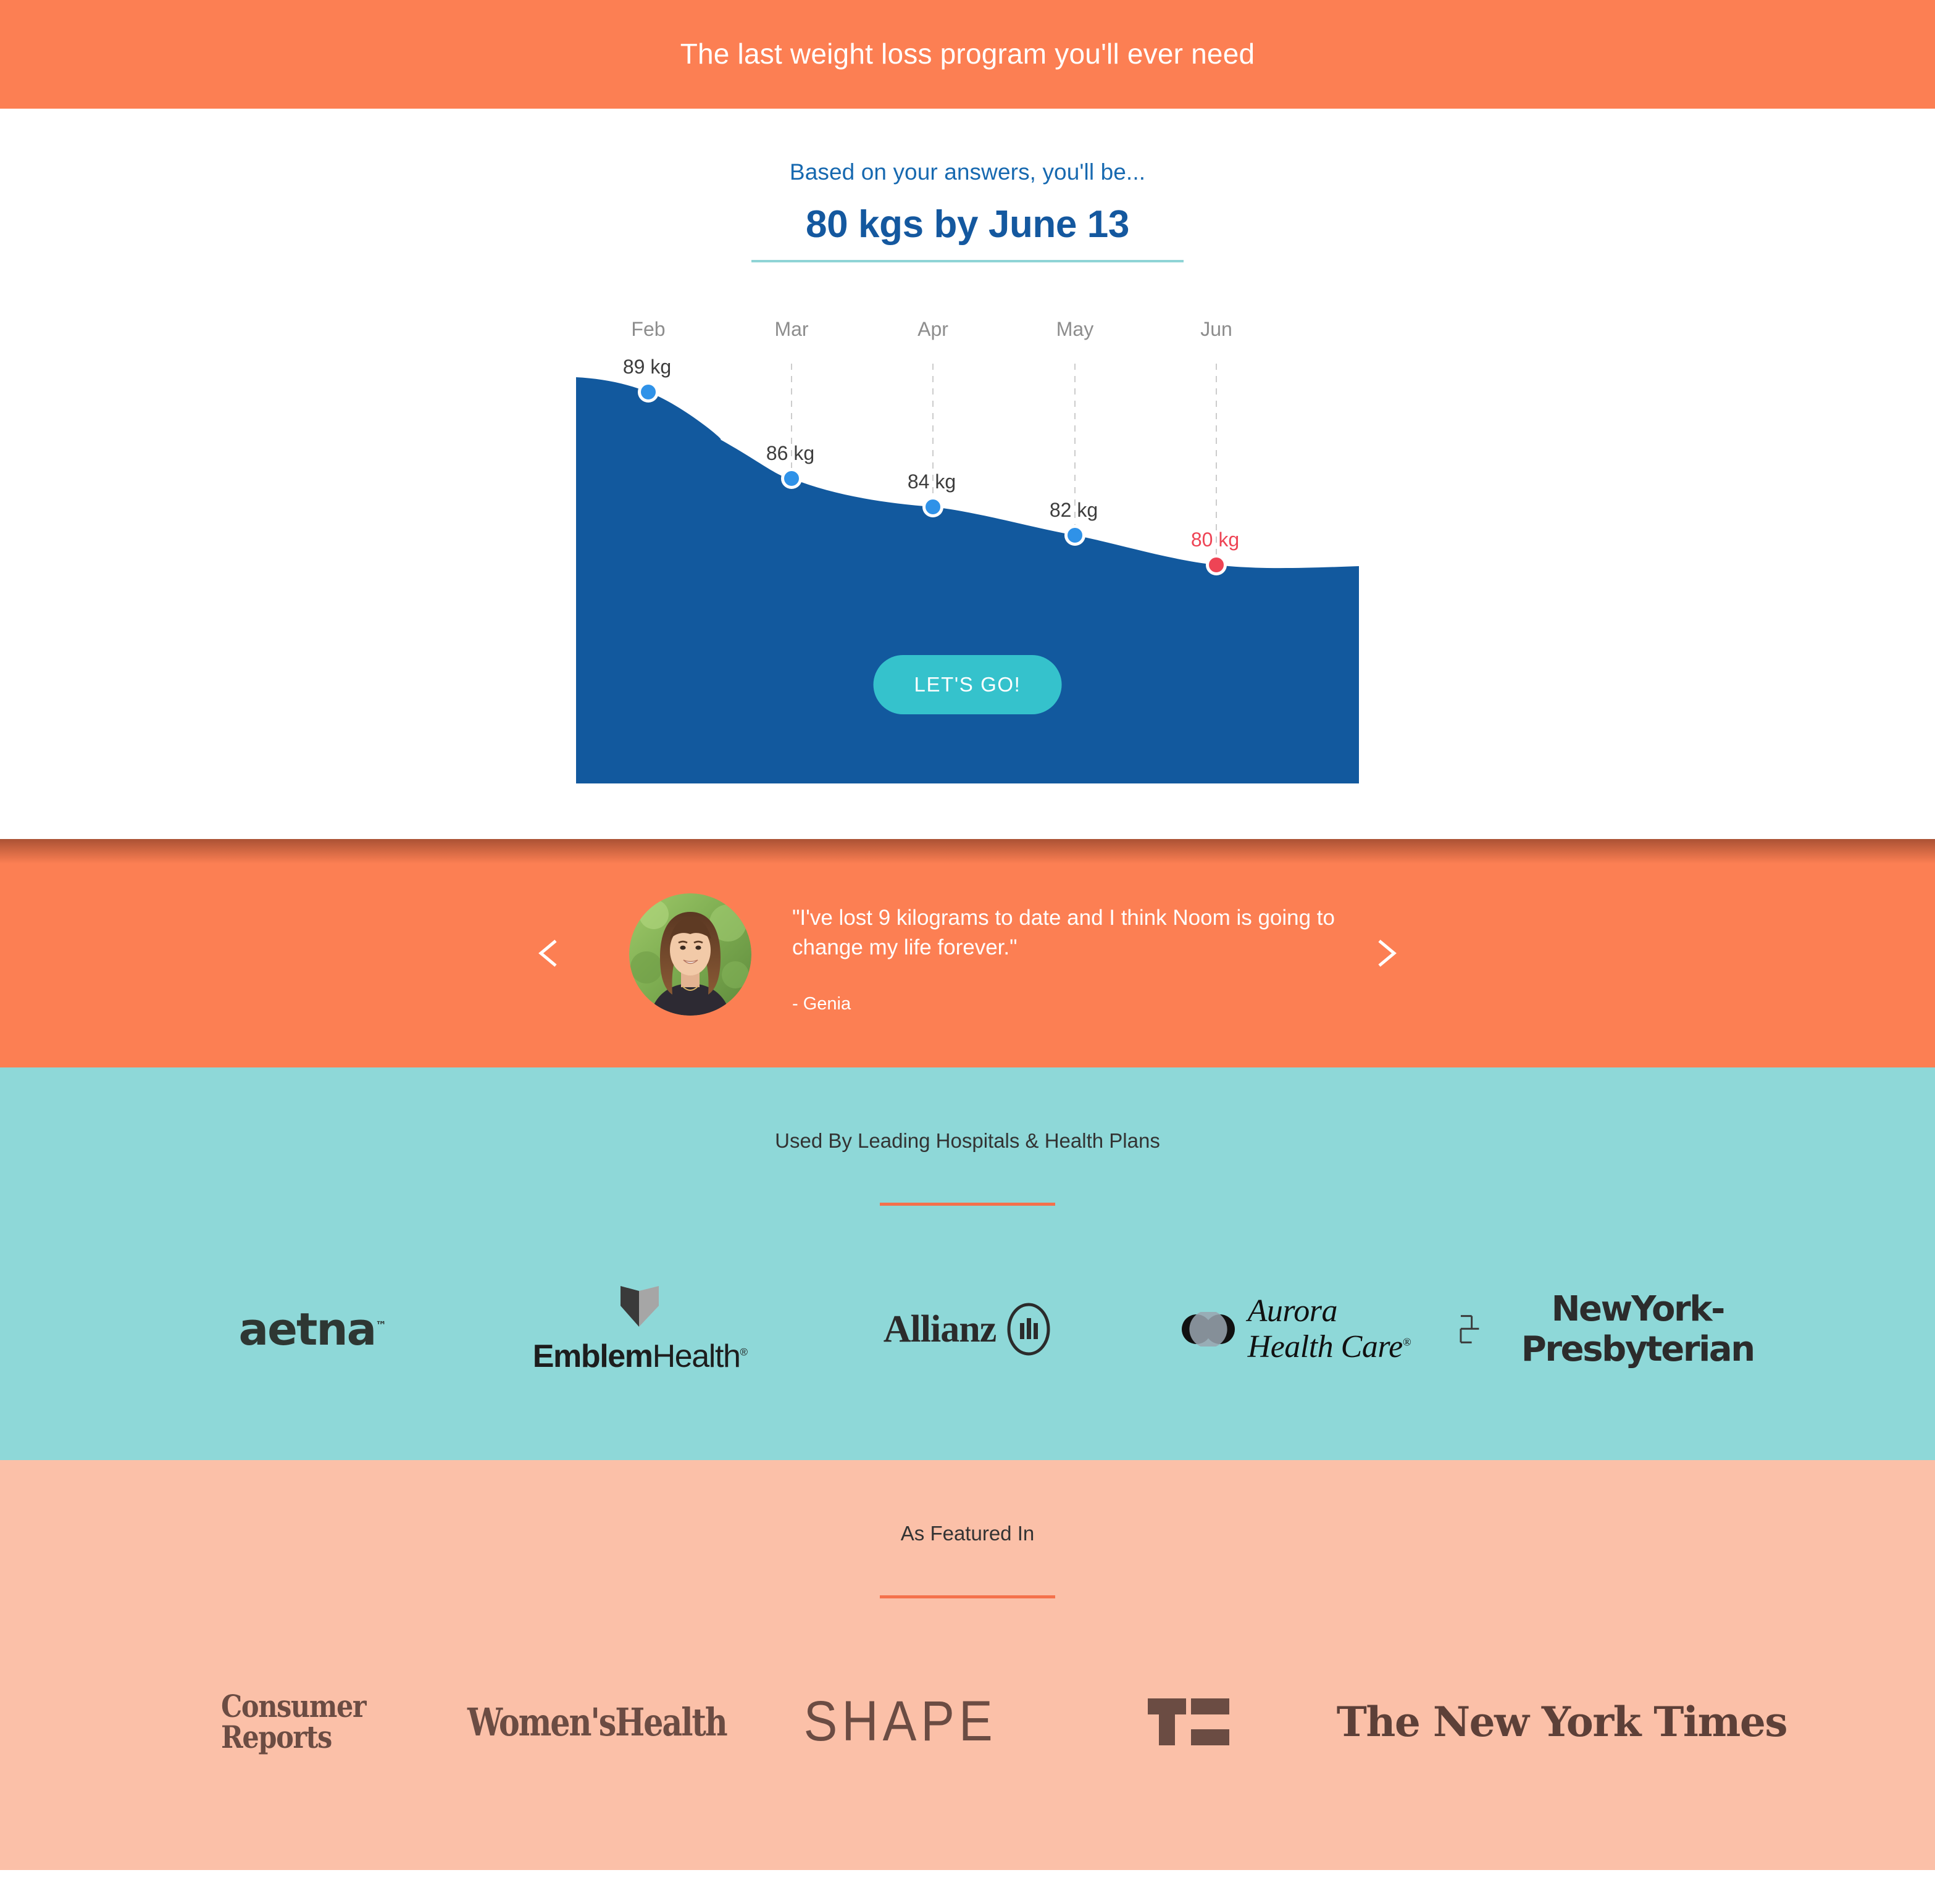 The width and height of the screenshot is (1935, 1904). What do you see at coordinates (648, 329) in the screenshot?
I see `chart-month-label: Feb` at bounding box center [648, 329].